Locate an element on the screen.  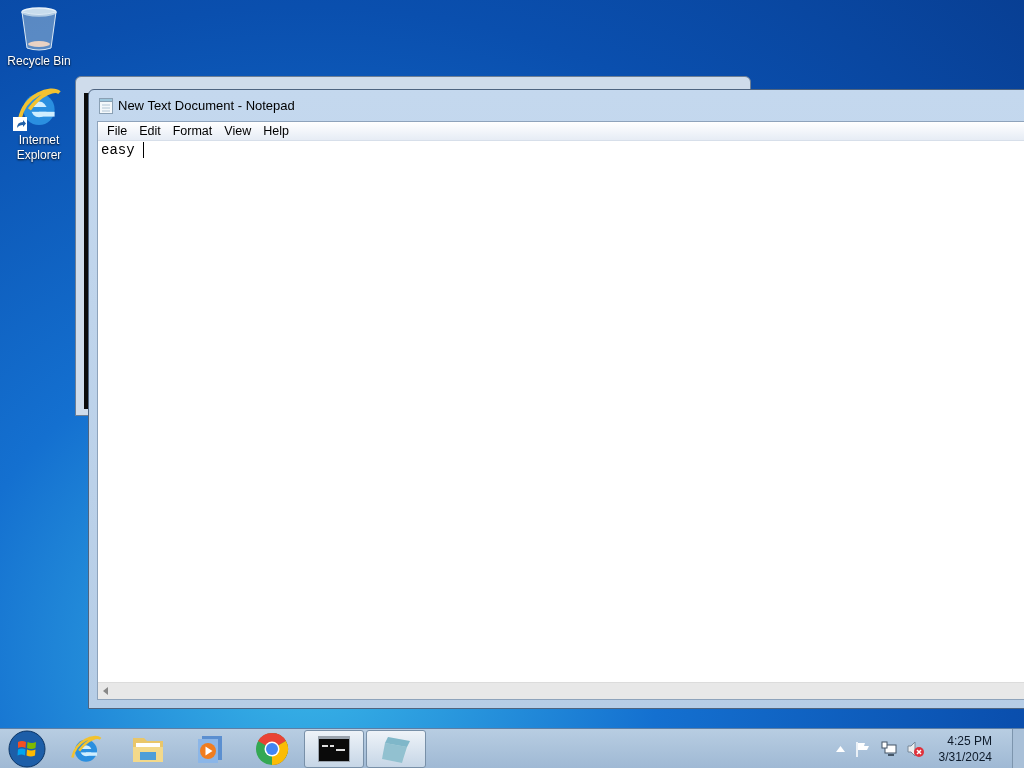
taskbar-button is located at coordinates (334, 748).